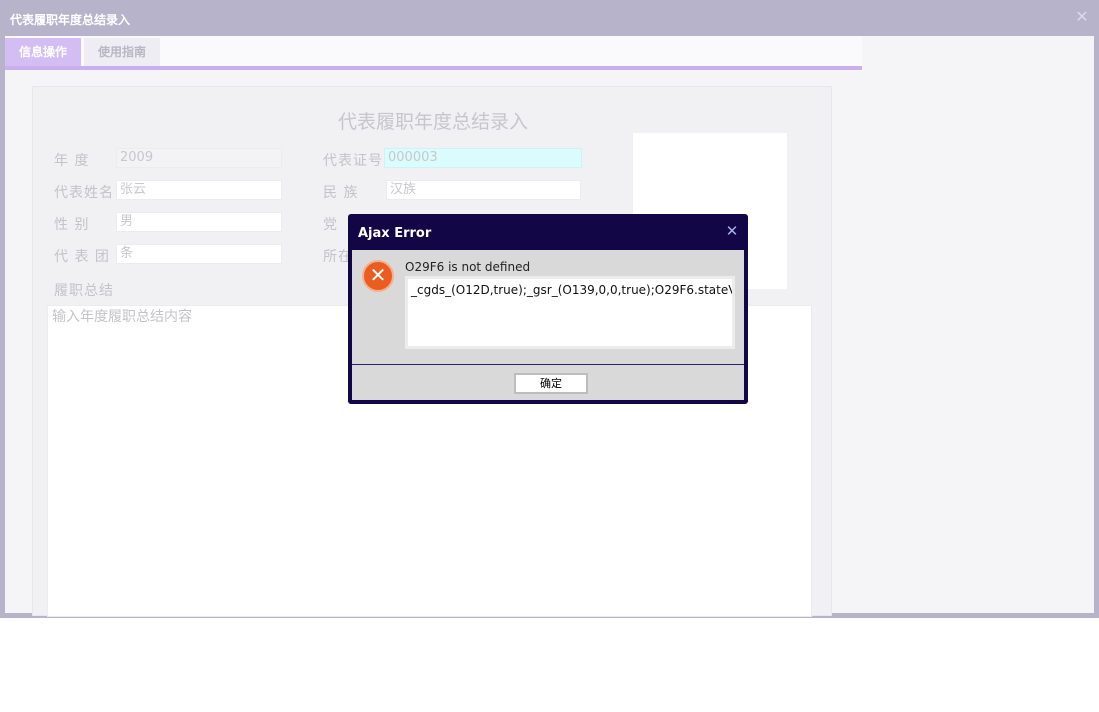 This screenshot has height=712, width=1099. What do you see at coordinates (483, 158) in the screenshot?
I see `rep-id-field: 000003` at bounding box center [483, 158].